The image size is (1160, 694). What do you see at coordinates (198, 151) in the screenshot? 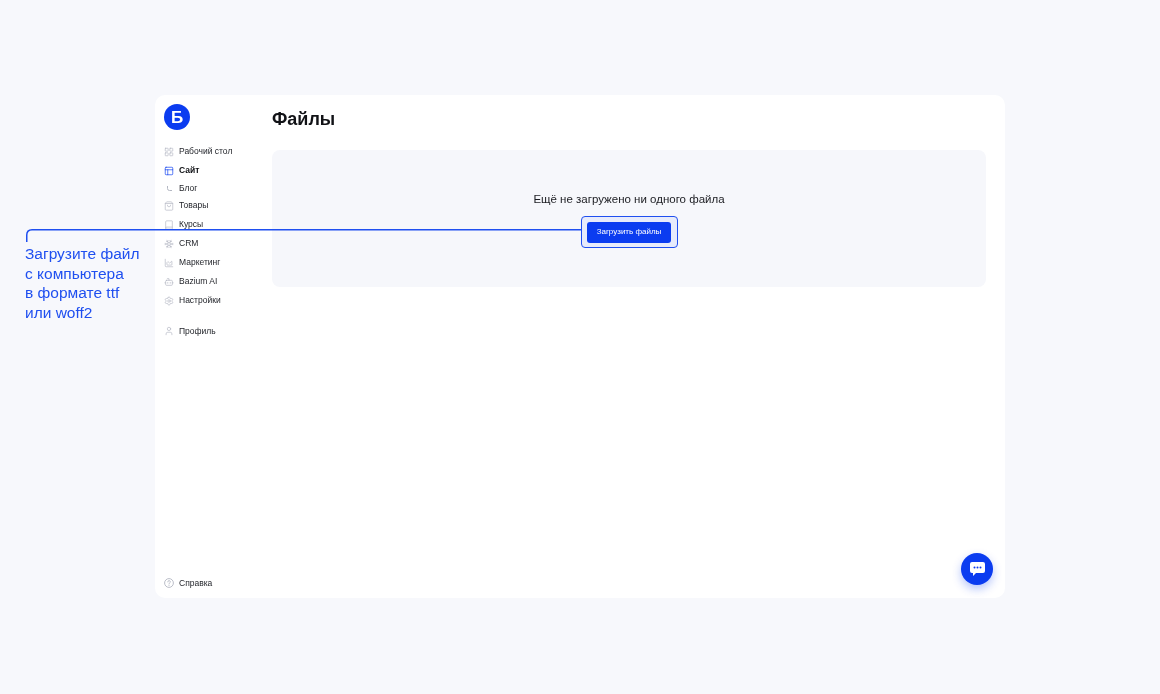
I see `nav-item: Рабочий стол` at bounding box center [198, 151].